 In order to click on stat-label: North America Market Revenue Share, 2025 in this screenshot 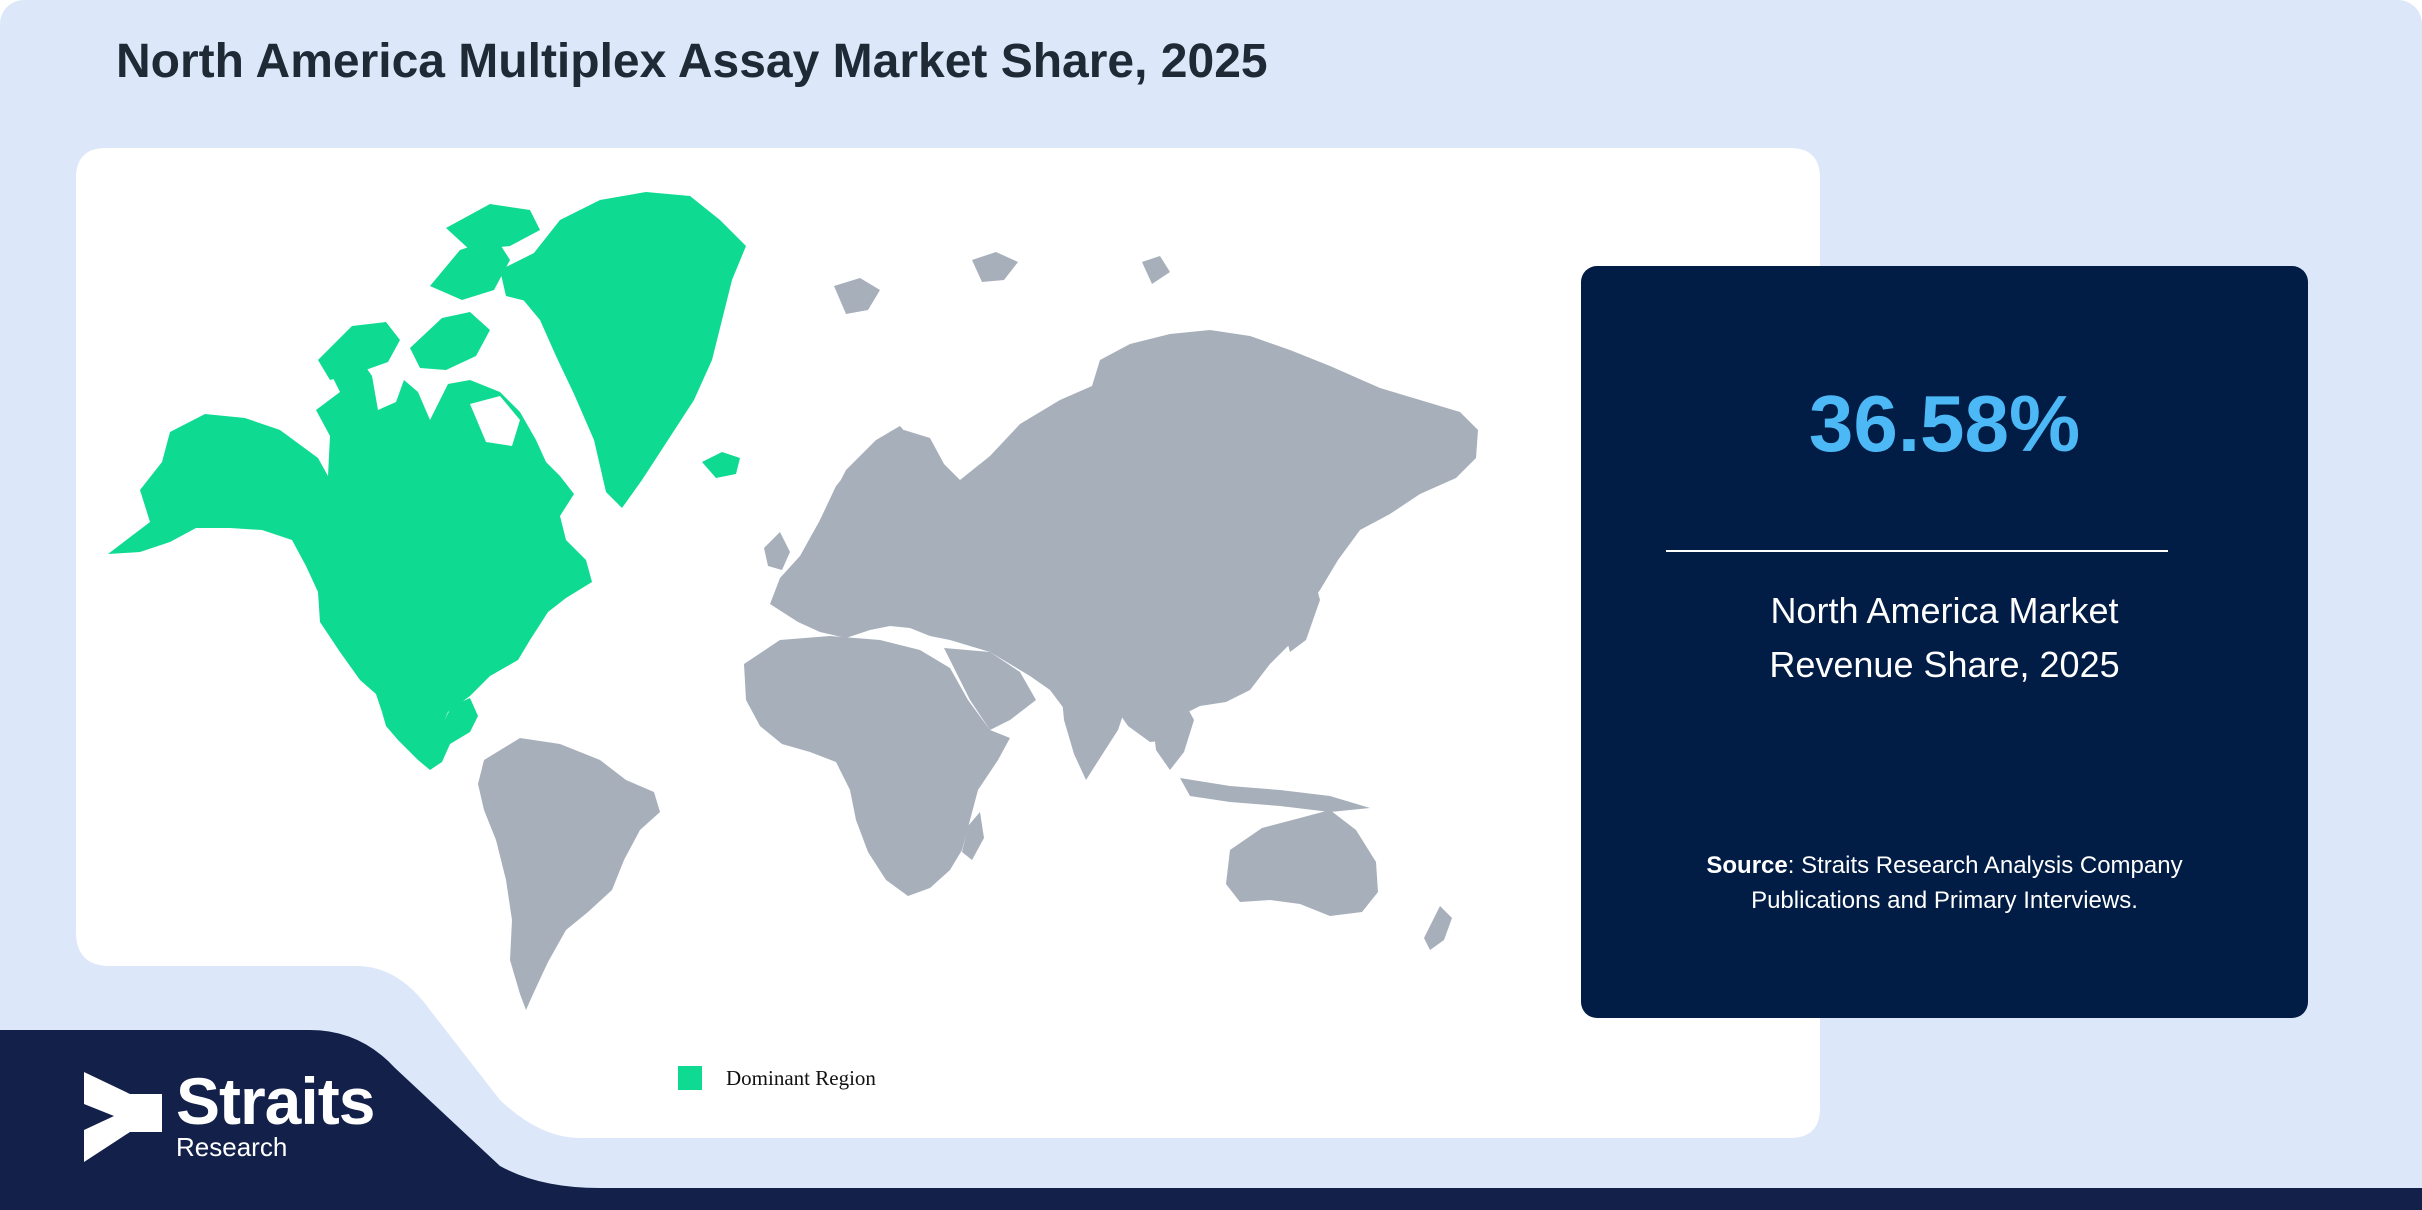, I will do `click(1944, 638)`.